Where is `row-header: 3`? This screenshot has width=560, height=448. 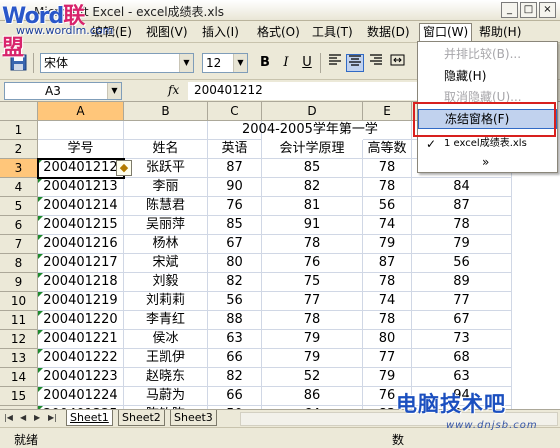 row-header: 3 is located at coordinates (19, 168).